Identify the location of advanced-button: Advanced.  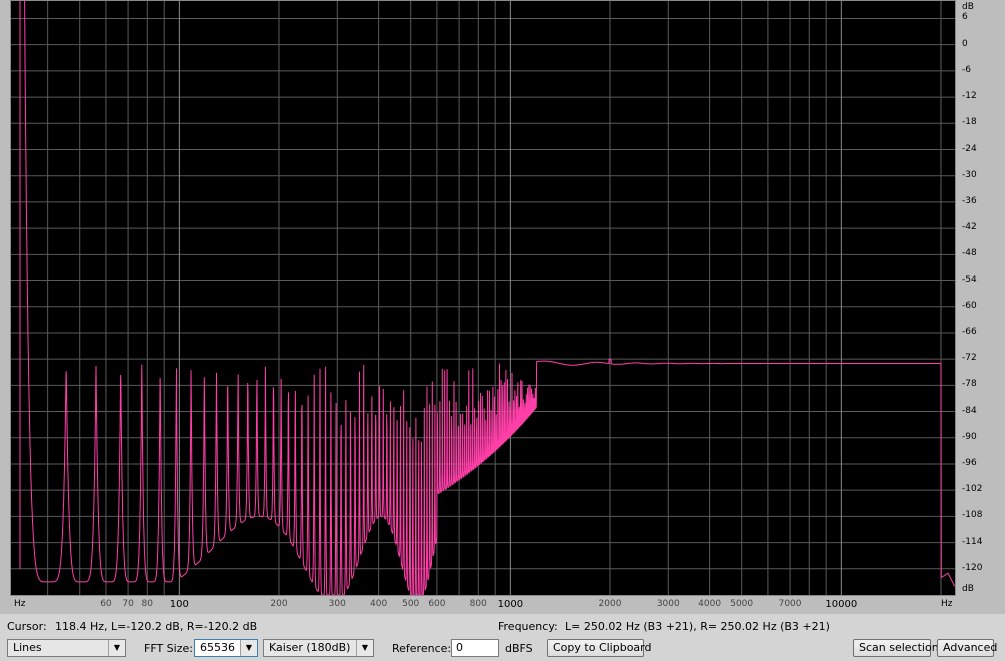
(967, 648).